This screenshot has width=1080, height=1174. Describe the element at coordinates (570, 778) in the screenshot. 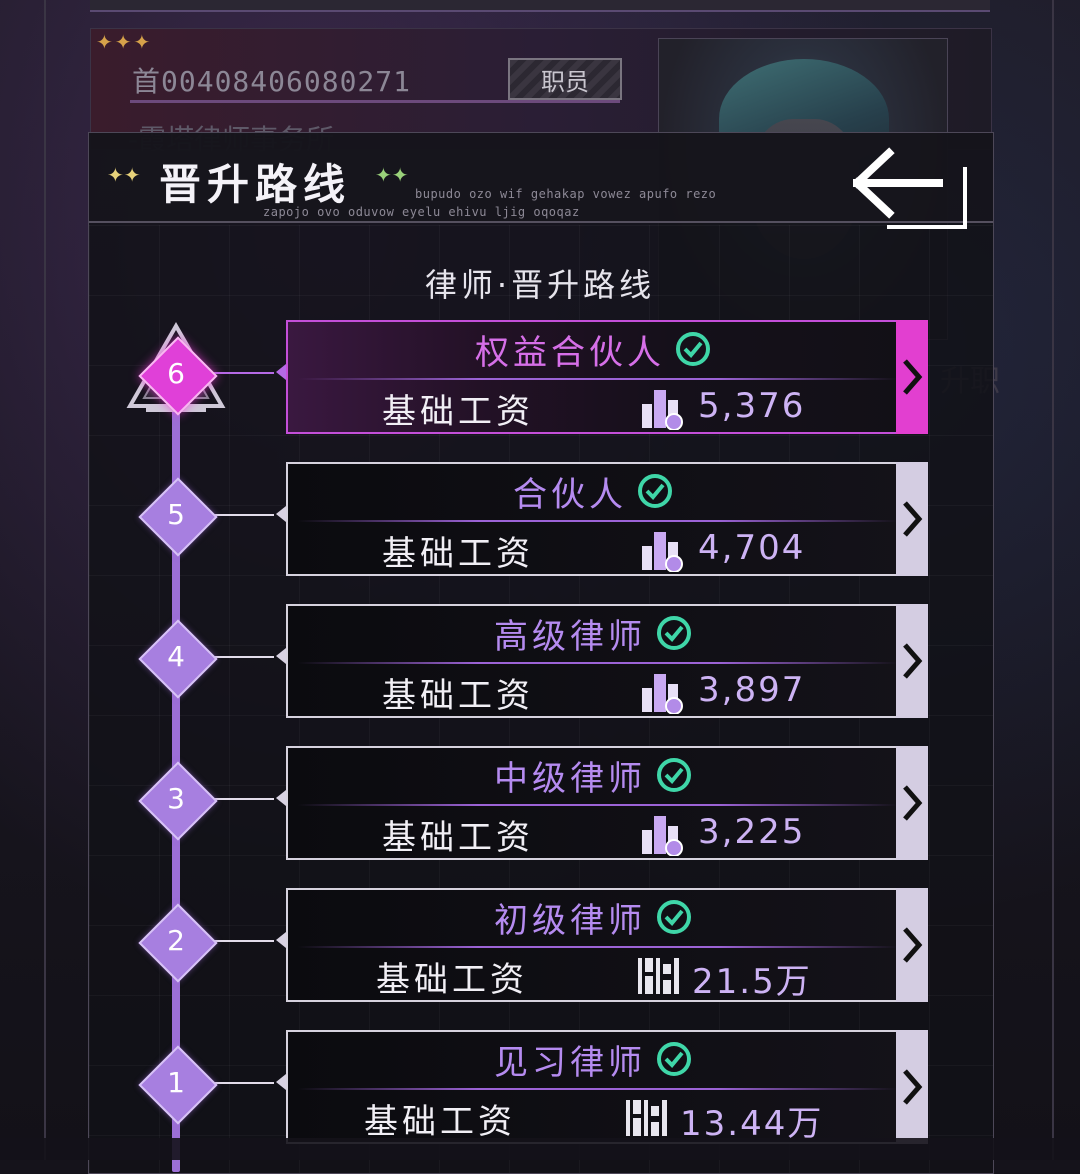

I see `rank-name: 中级律师` at that location.